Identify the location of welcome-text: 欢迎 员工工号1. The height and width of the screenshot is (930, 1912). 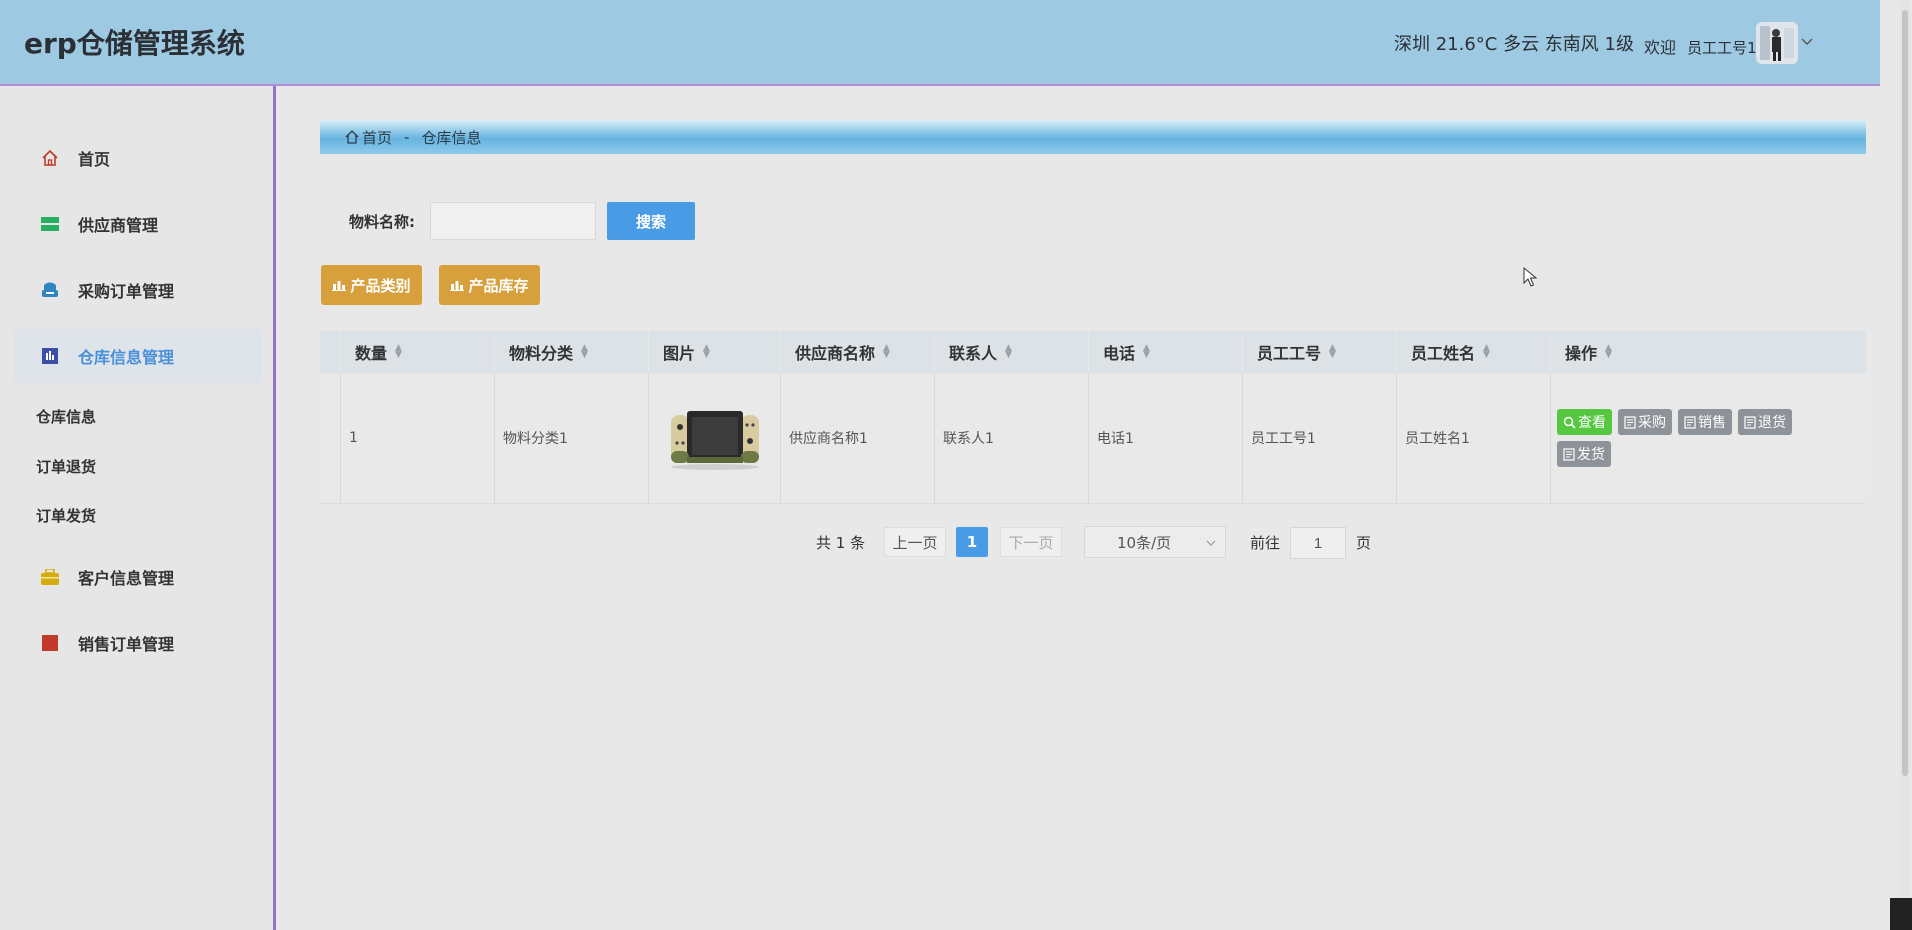
(1700, 46).